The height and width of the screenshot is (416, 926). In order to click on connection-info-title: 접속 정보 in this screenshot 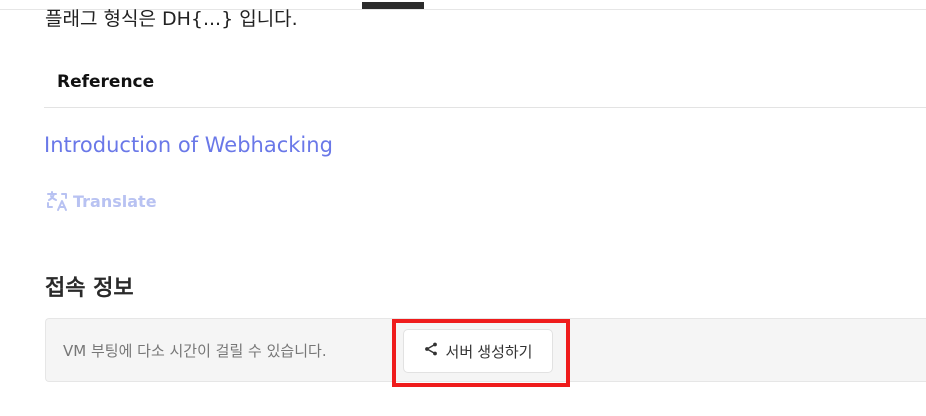, I will do `click(89, 288)`.